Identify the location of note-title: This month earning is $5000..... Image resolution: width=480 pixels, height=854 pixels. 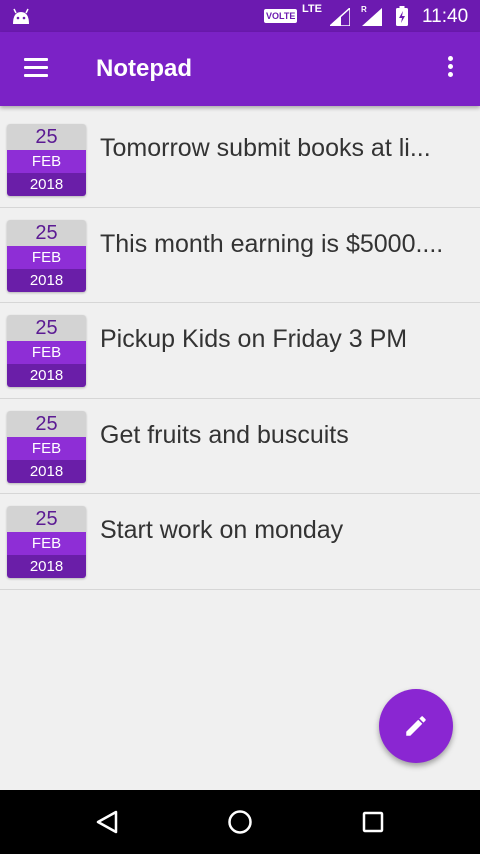
(272, 243).